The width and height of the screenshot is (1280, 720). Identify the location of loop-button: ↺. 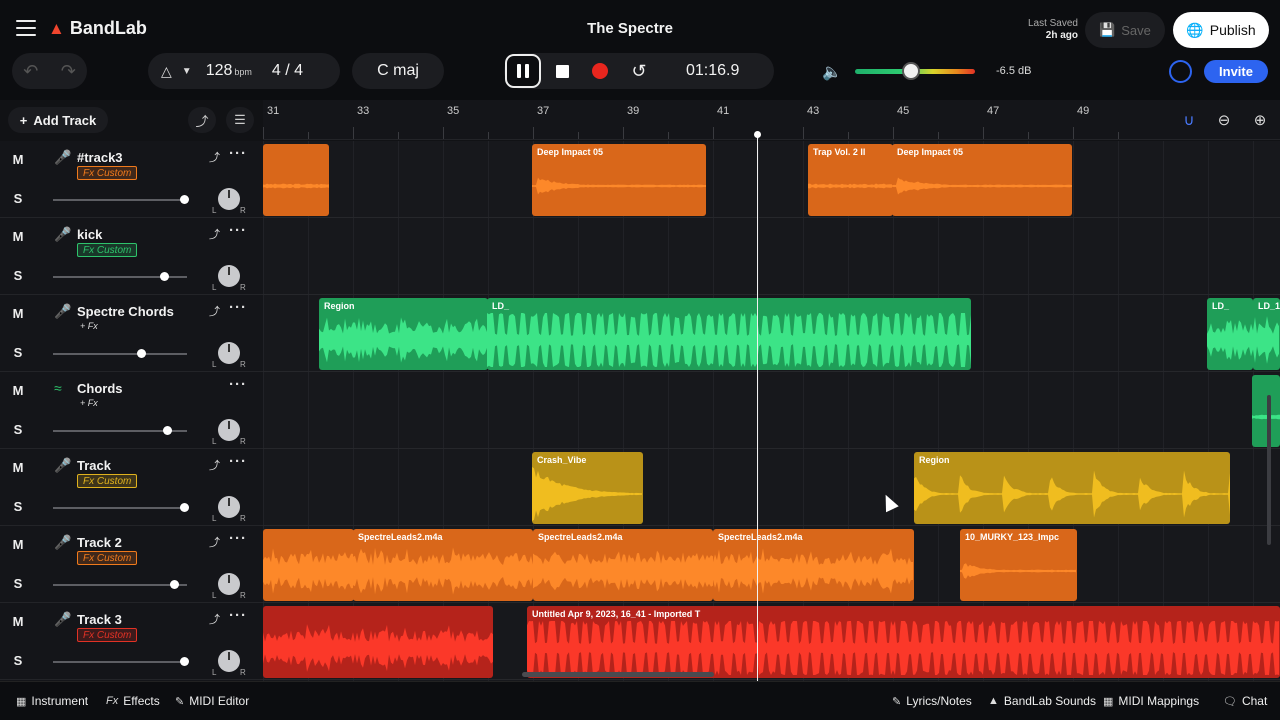
(639, 71).